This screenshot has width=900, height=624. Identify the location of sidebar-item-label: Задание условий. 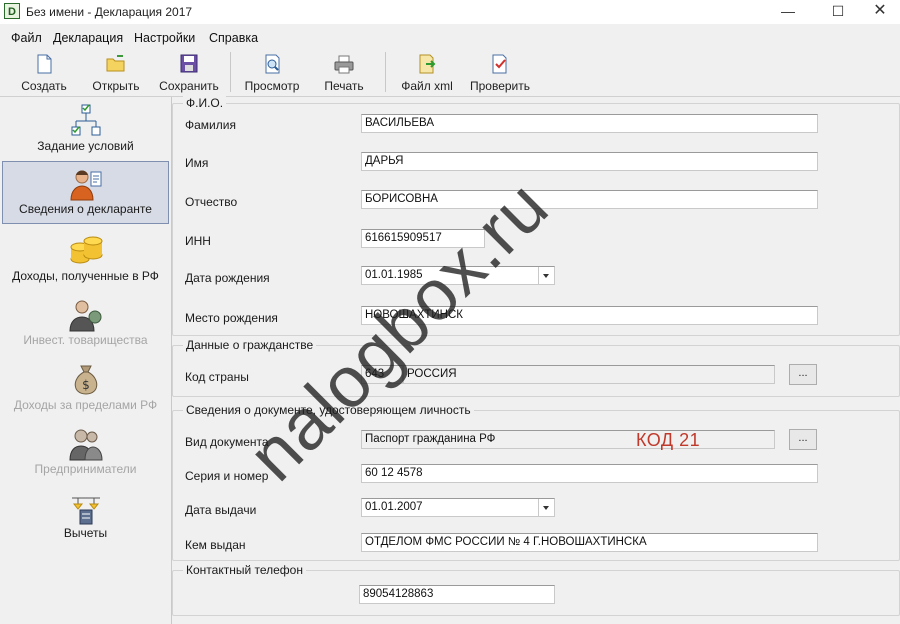
(85, 146).